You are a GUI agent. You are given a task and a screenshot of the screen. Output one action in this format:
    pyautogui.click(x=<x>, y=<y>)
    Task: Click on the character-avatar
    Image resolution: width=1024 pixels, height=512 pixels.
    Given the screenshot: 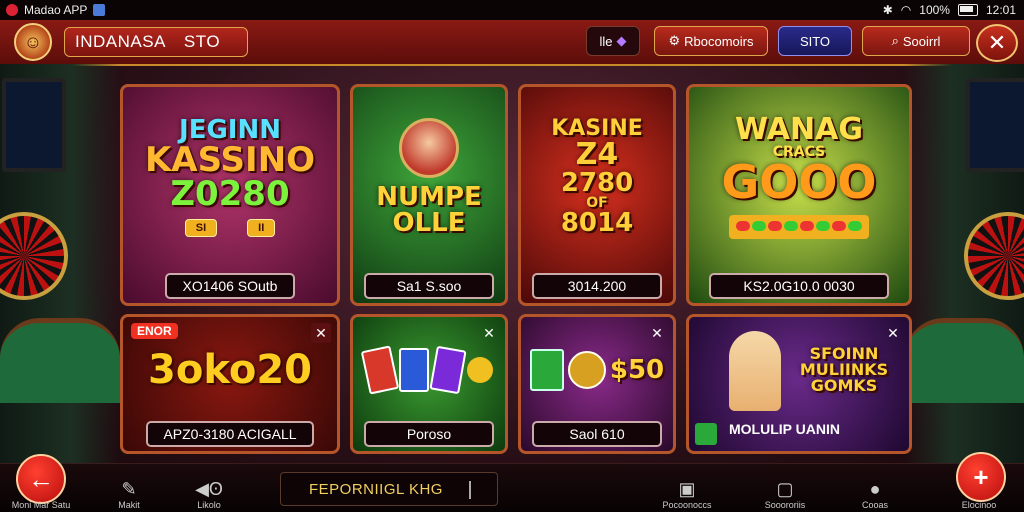 What is the action you would take?
    pyautogui.click(x=429, y=148)
    